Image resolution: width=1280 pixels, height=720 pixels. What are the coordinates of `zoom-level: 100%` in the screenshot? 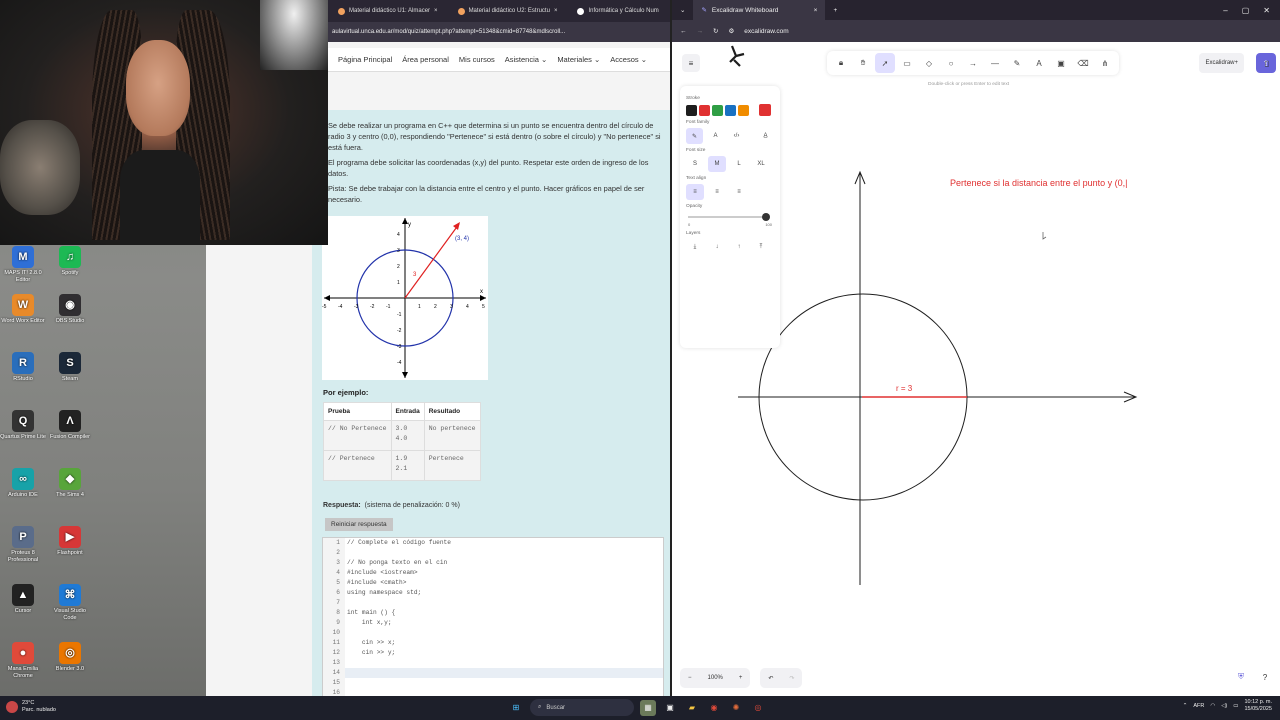 It's located at (715, 678).